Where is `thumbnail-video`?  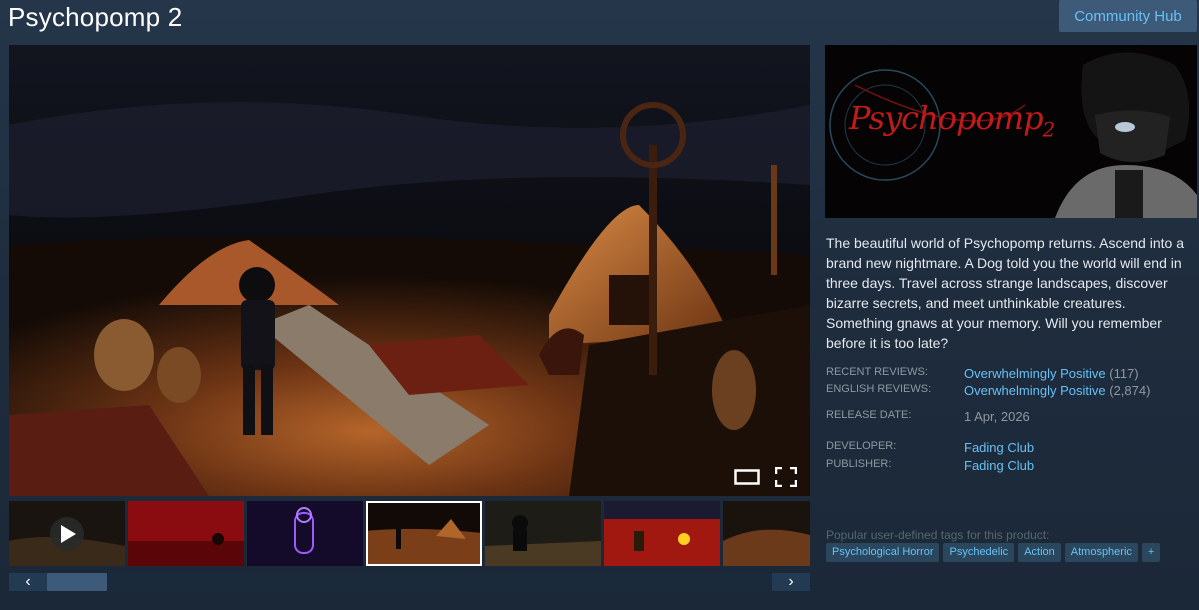
thumbnail-video is located at coordinates (67, 533).